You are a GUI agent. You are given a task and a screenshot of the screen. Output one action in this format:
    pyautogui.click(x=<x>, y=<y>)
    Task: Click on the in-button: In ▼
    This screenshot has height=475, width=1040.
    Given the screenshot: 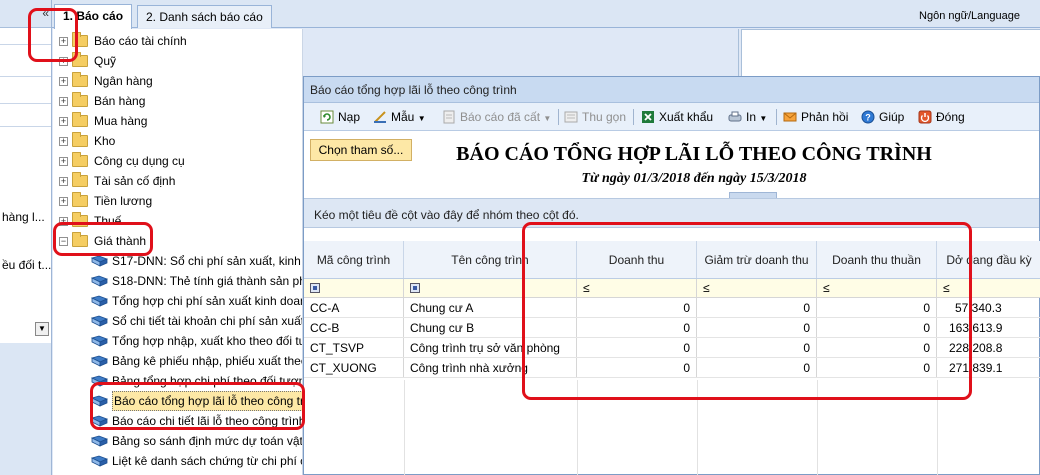 What is the action you would take?
    pyautogui.click(x=747, y=117)
    